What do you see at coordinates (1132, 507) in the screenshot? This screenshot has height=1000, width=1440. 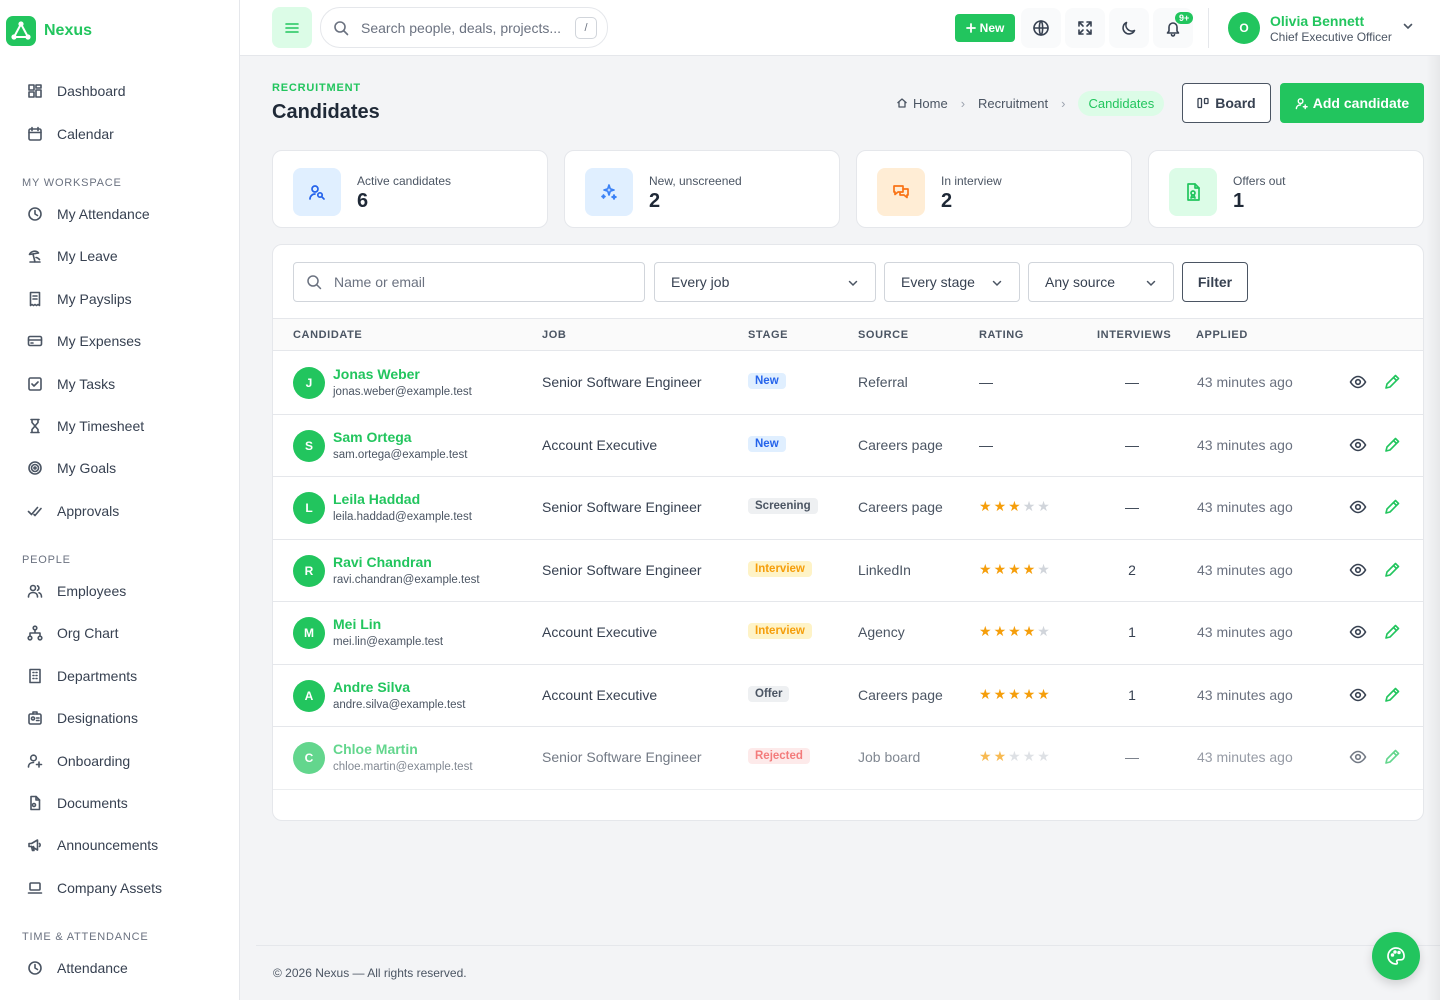 I see `interview-count: —` at bounding box center [1132, 507].